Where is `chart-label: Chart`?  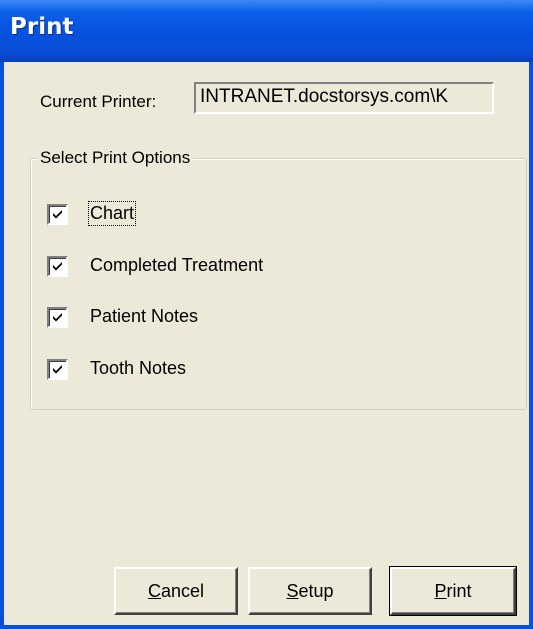
chart-label: Chart is located at coordinates (112, 213).